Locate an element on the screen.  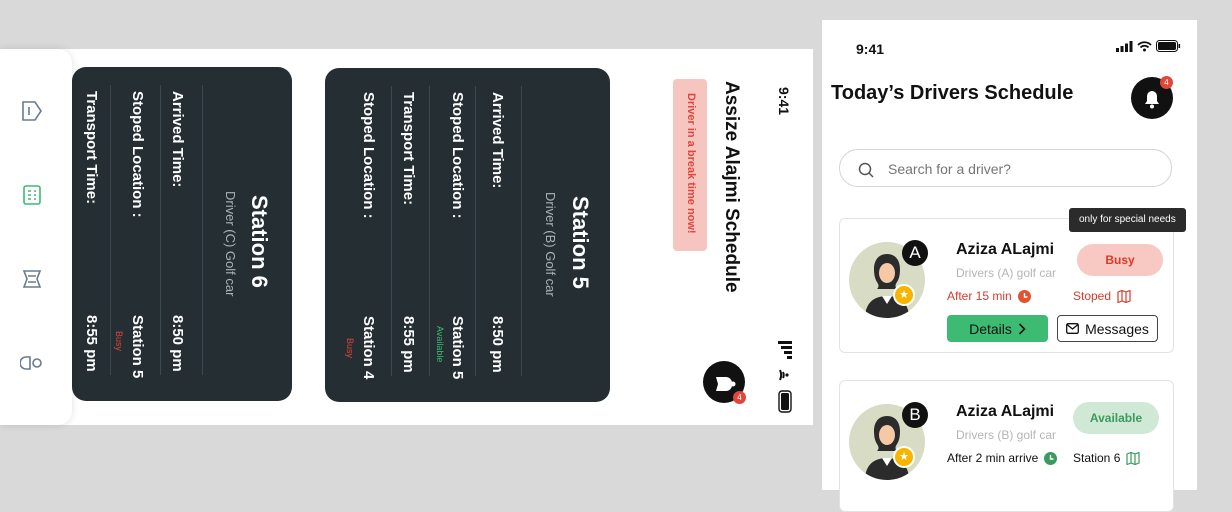
driver-letter-badge: B is located at coordinates (915, 415).